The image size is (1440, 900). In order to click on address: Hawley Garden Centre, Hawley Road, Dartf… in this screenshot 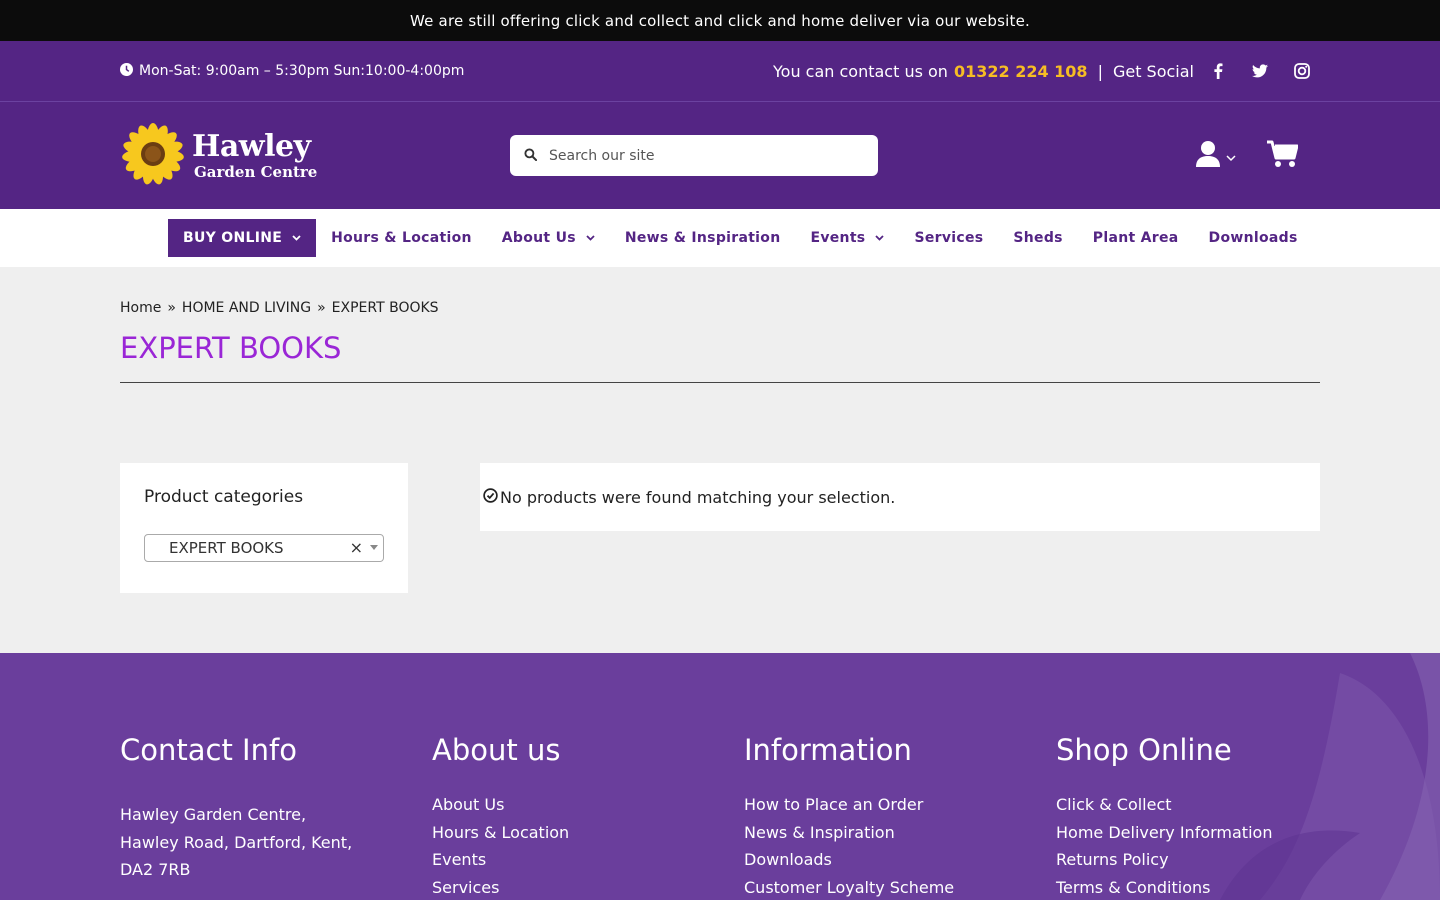, I will do `click(260, 842)`.